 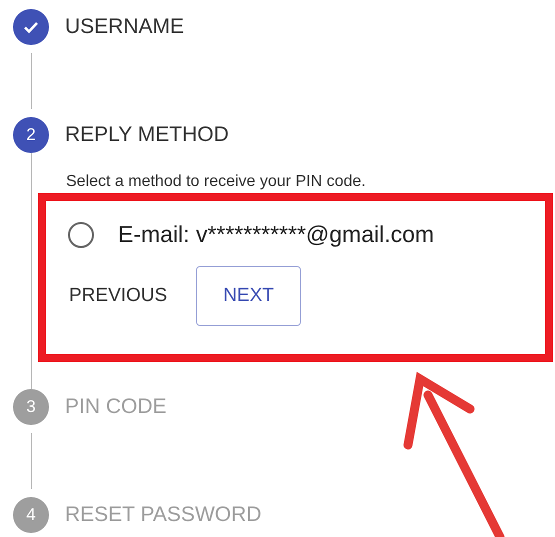 What do you see at coordinates (276, 234) in the screenshot?
I see `radio-label: E-mail: v***********@gmail.com` at bounding box center [276, 234].